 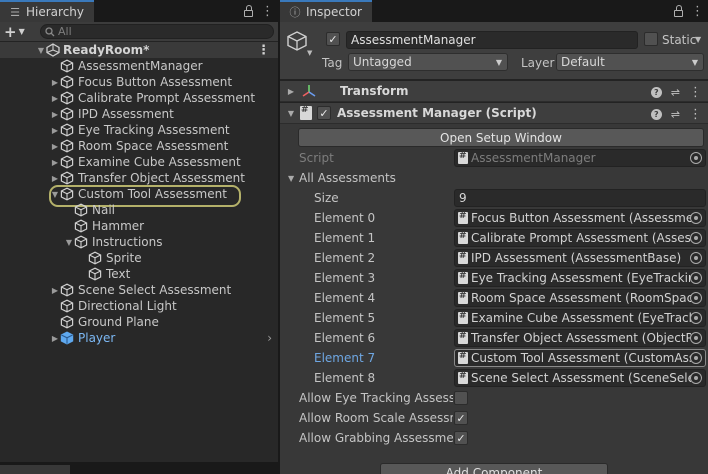 What do you see at coordinates (698, 39) in the screenshot?
I see `static-dropdown-icon: ▼` at bounding box center [698, 39].